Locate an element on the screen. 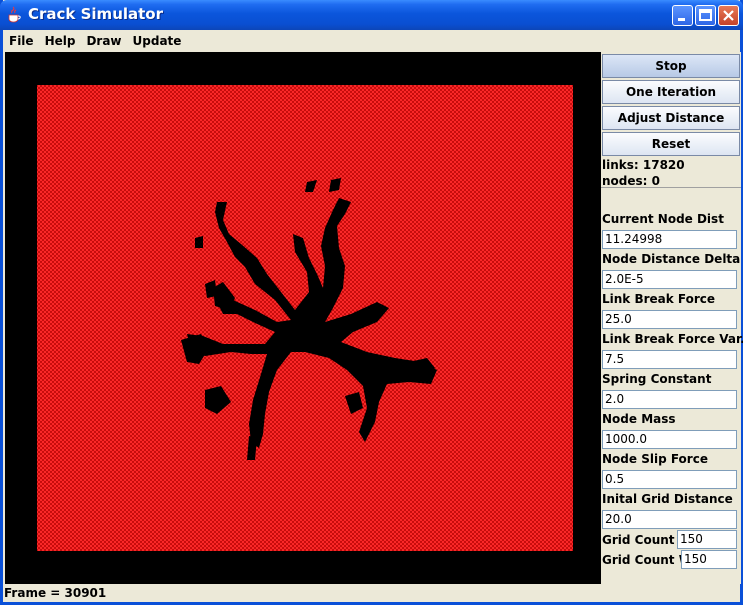 The image size is (743, 605). nodes-count: nodes: 0 is located at coordinates (631, 181).